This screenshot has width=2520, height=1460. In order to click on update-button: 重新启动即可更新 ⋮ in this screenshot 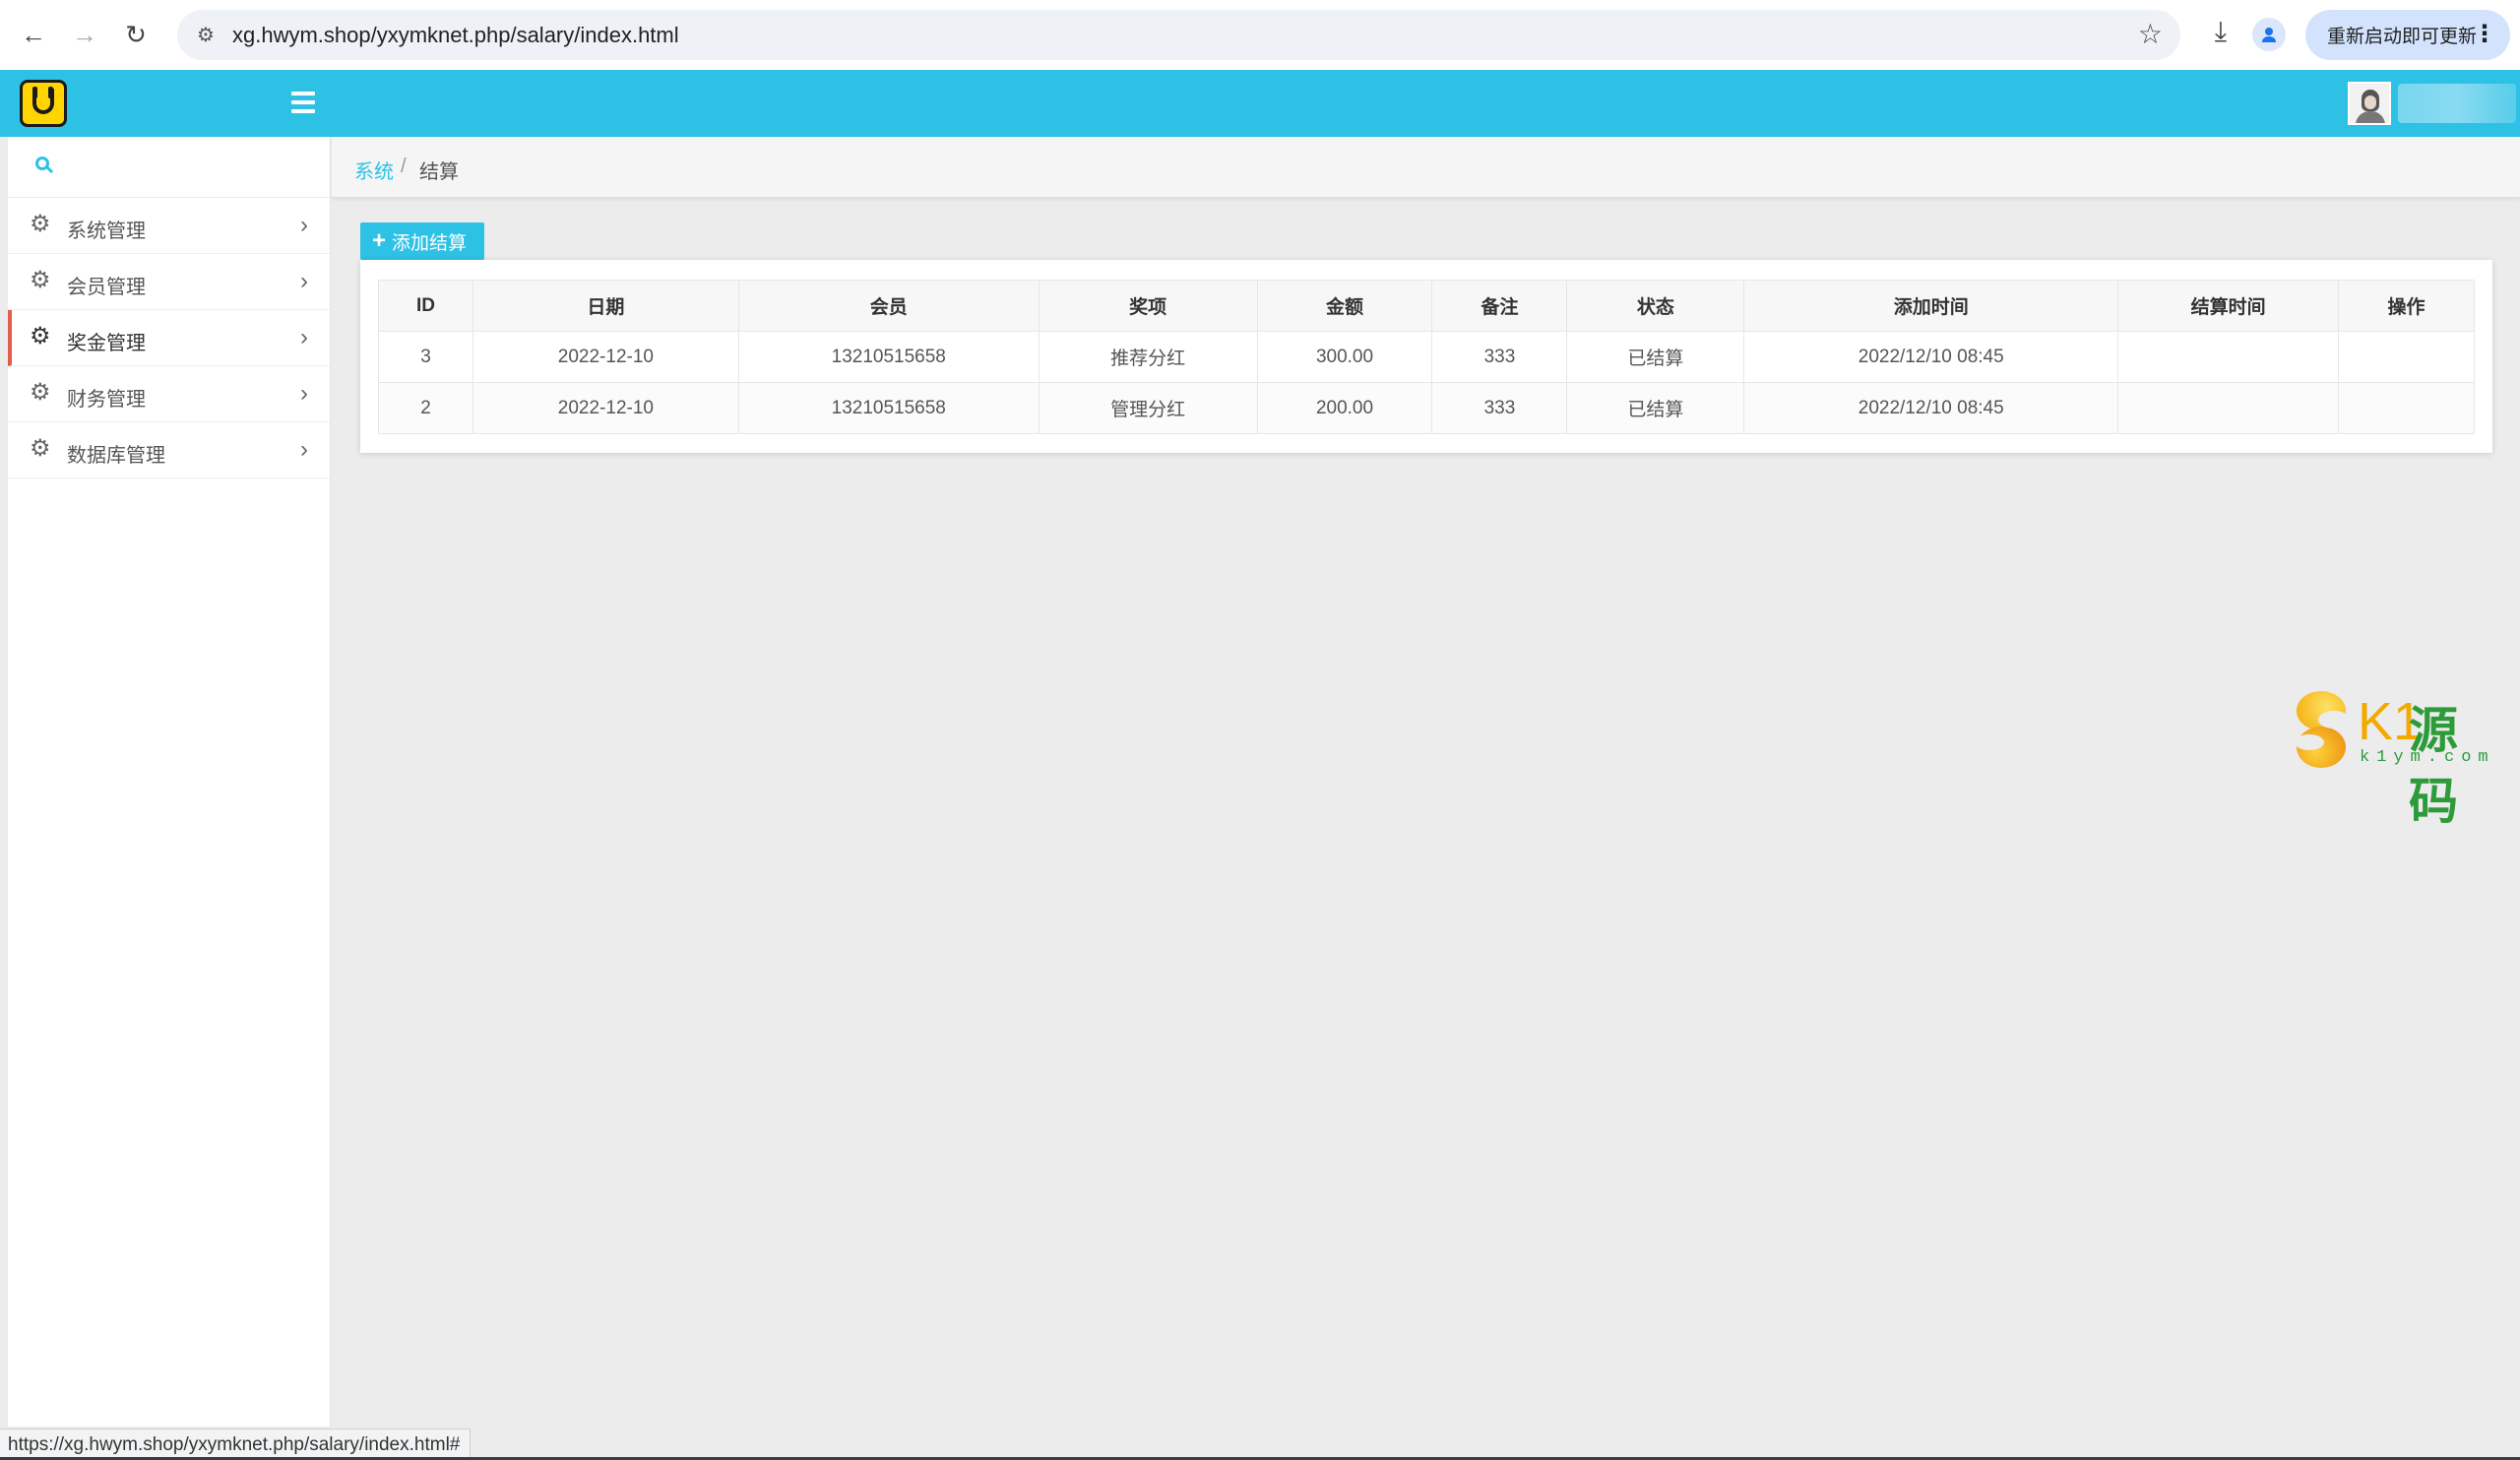, I will do `click(2407, 35)`.